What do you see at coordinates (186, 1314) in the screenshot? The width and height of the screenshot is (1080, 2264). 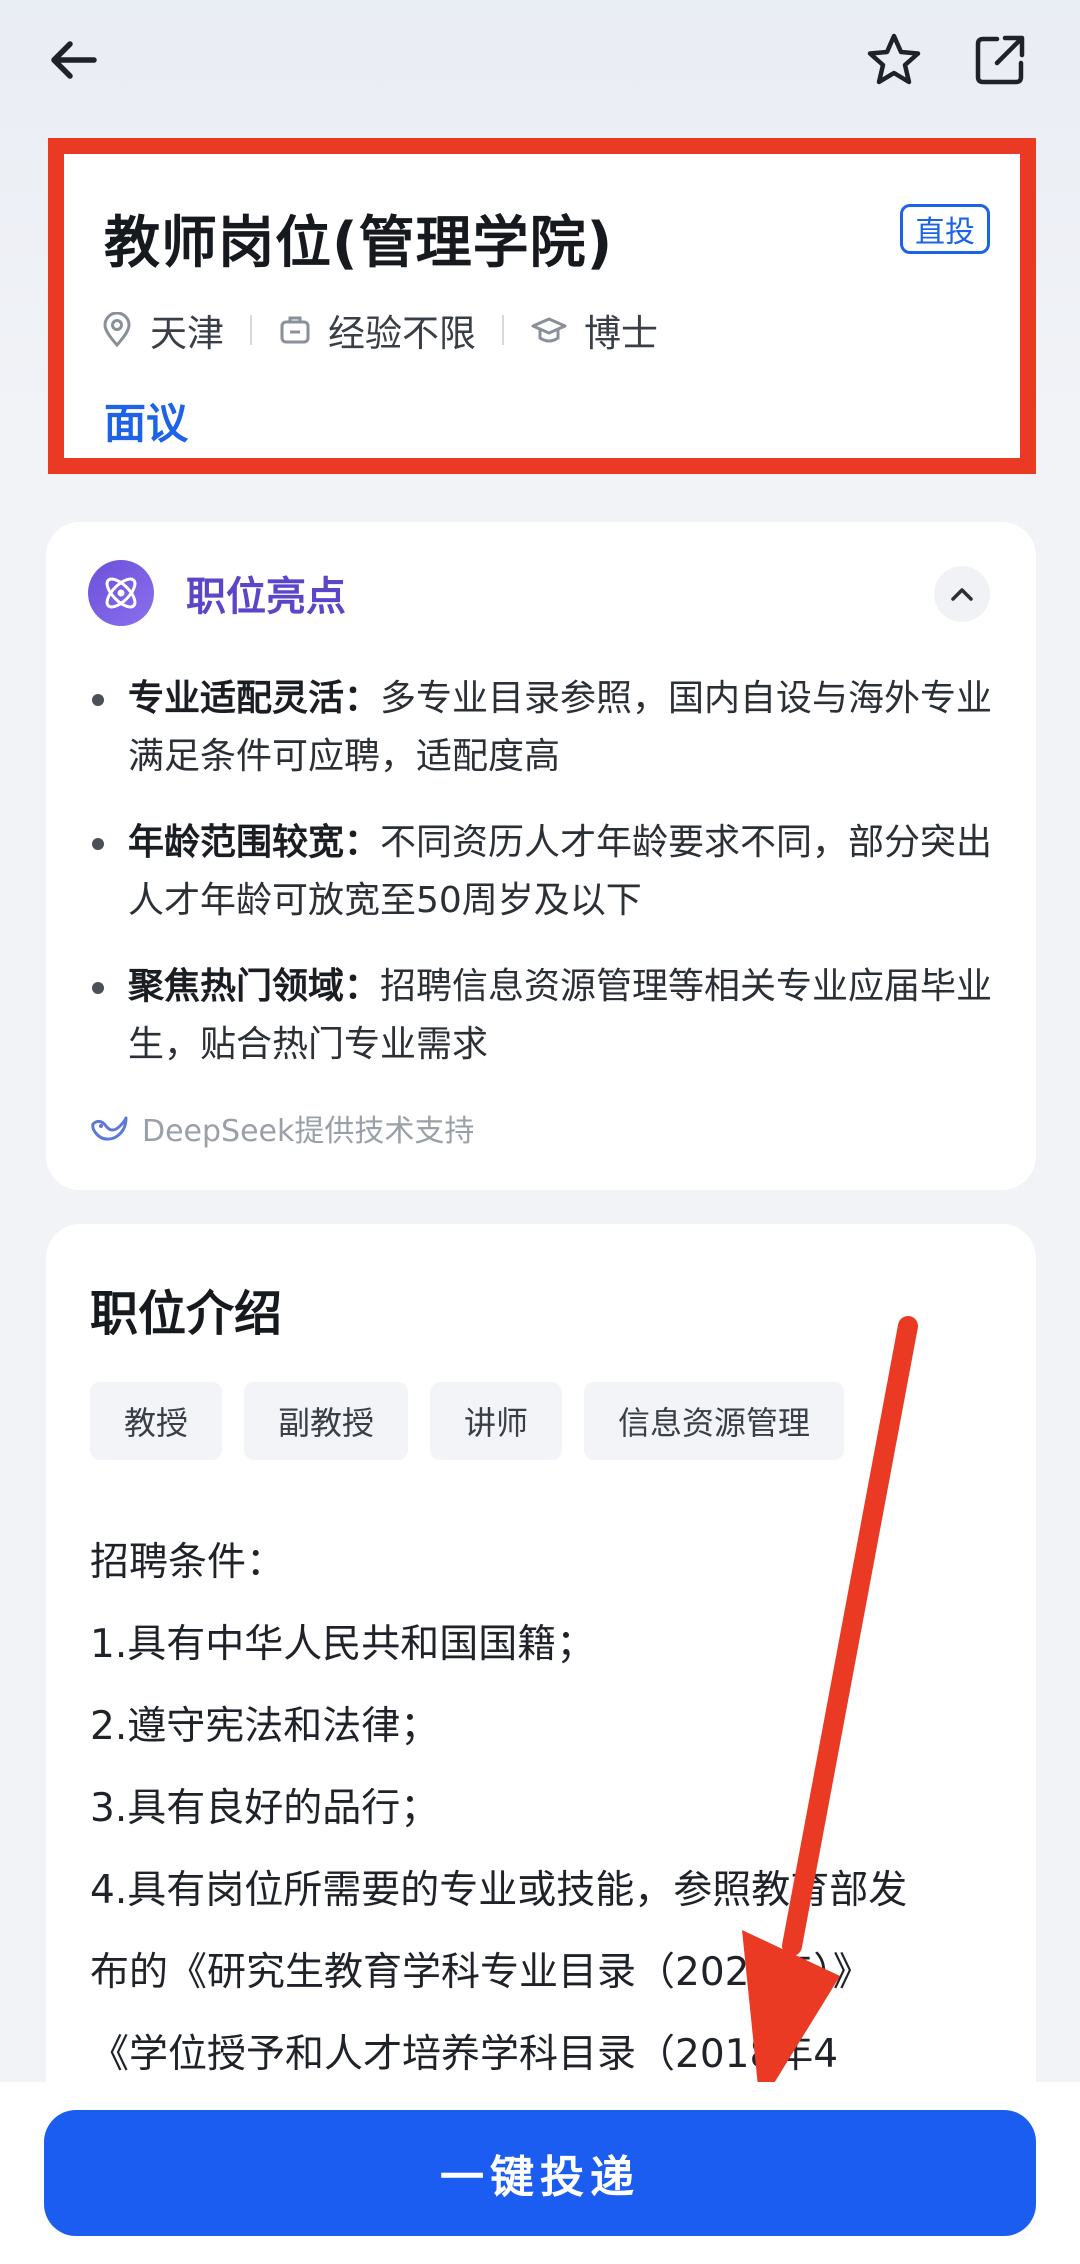 I see `intro-title: 职位介绍` at bounding box center [186, 1314].